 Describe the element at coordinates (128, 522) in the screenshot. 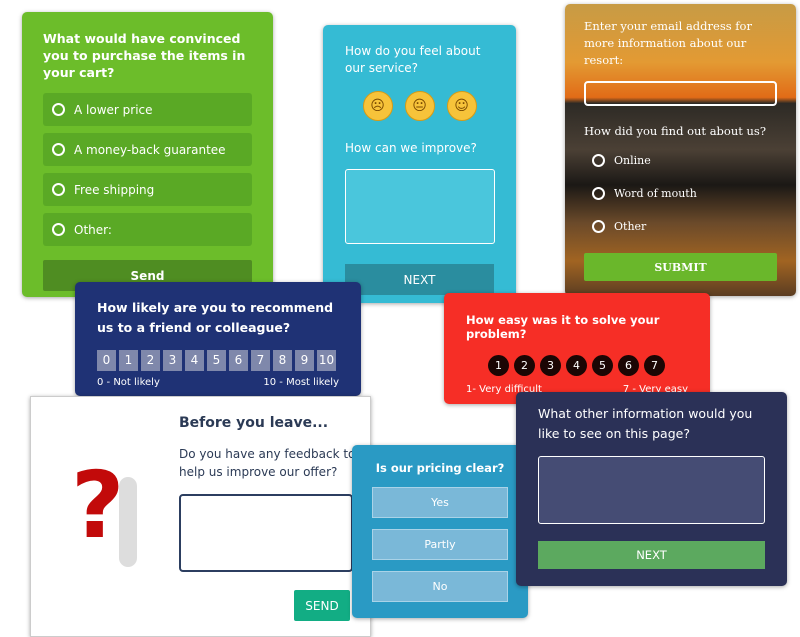

I see `thinking-person-illustration` at that location.